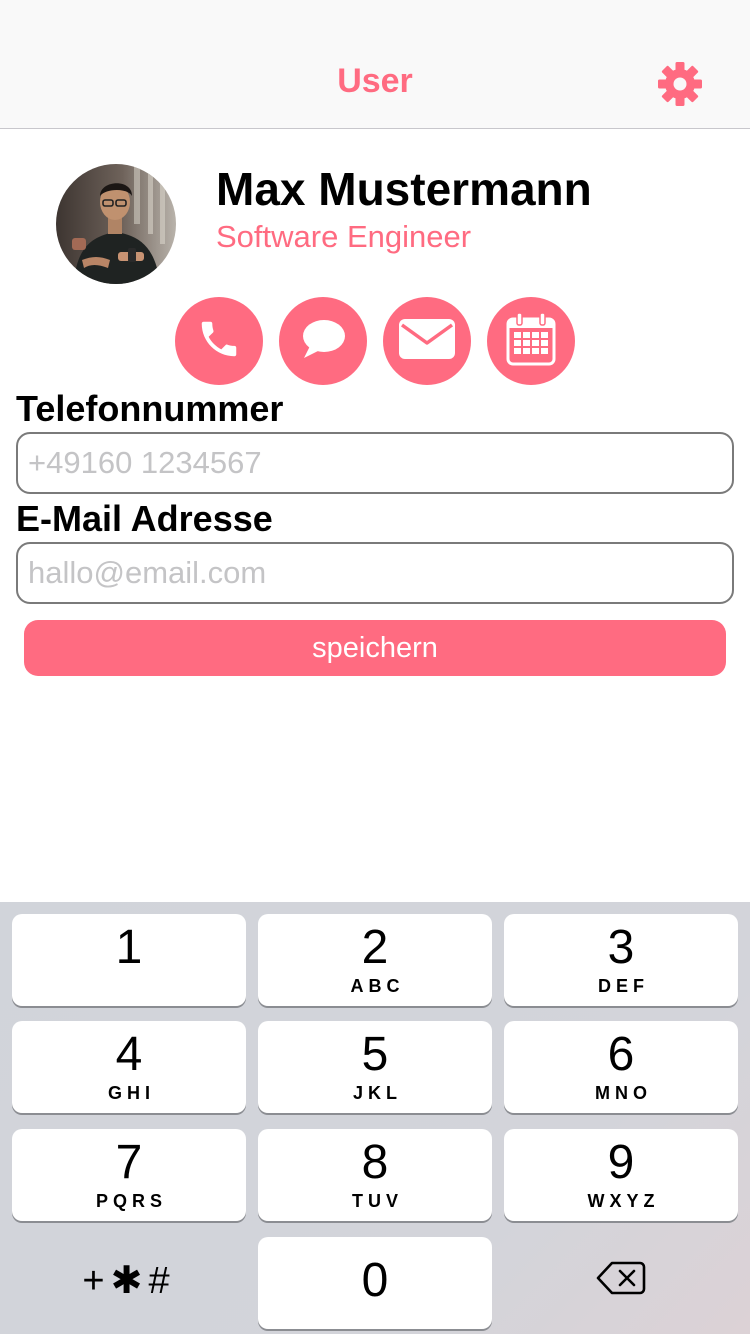 Image resolution: width=750 pixels, height=1334 pixels. Describe the element at coordinates (375, 1162) in the screenshot. I see `key-digit: 8` at that location.